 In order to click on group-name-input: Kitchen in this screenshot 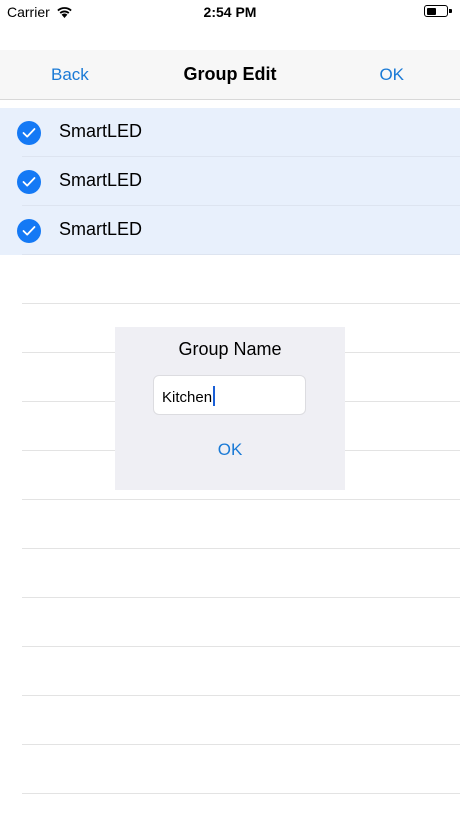, I will do `click(229, 395)`.